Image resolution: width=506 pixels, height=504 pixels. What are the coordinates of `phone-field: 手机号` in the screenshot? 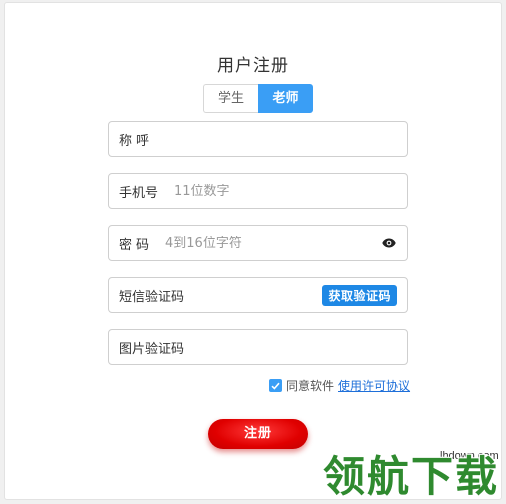 It's located at (258, 191).